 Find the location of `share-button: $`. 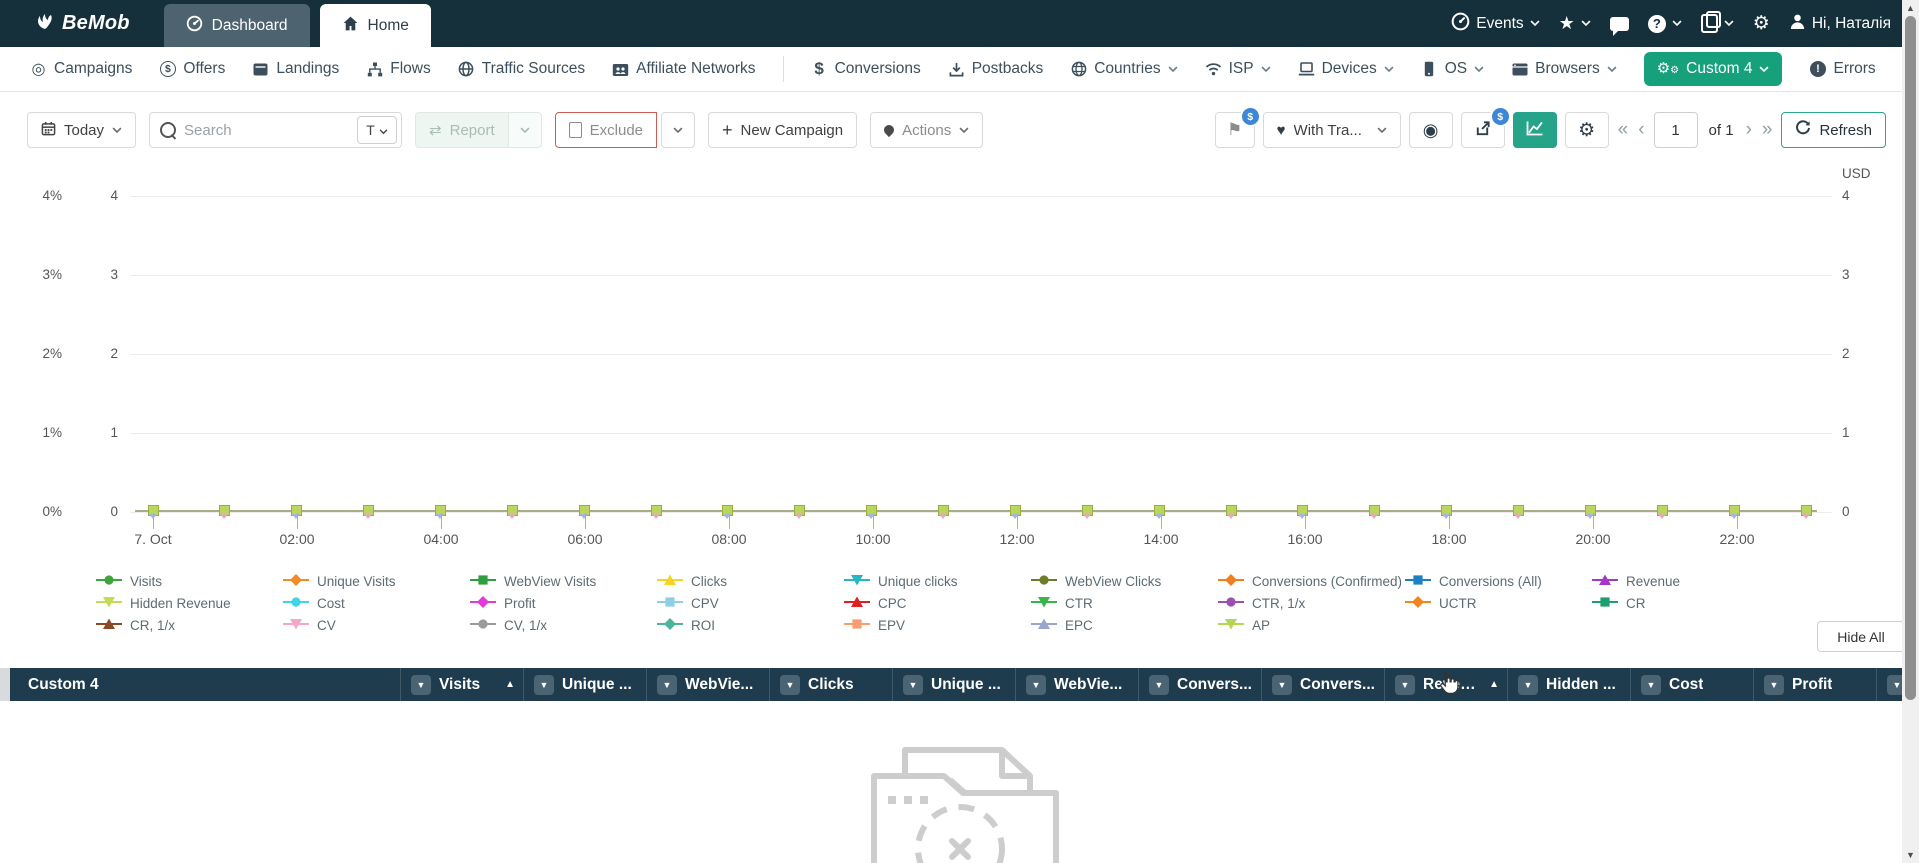

share-button: $ is located at coordinates (1485, 127).